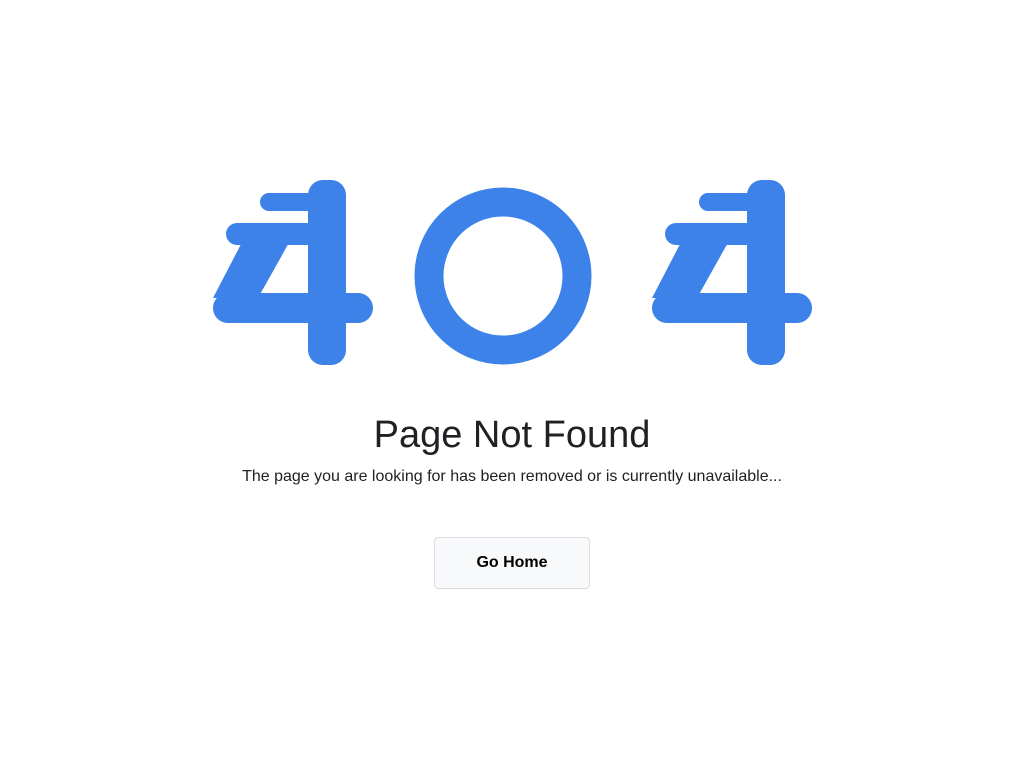 The width and height of the screenshot is (1024, 768). Describe the element at coordinates (503, 276) in the screenshot. I see `zero-digit-icon` at that location.